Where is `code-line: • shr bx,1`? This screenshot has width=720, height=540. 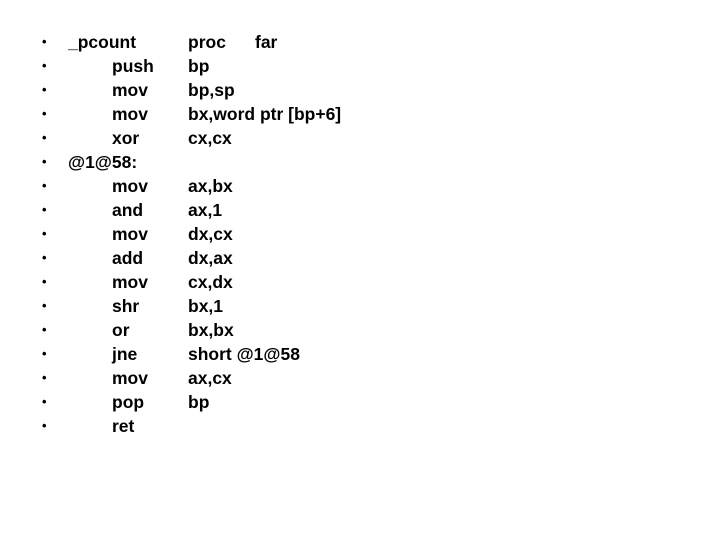 code-line: • shr bx,1 is located at coordinates (360, 306).